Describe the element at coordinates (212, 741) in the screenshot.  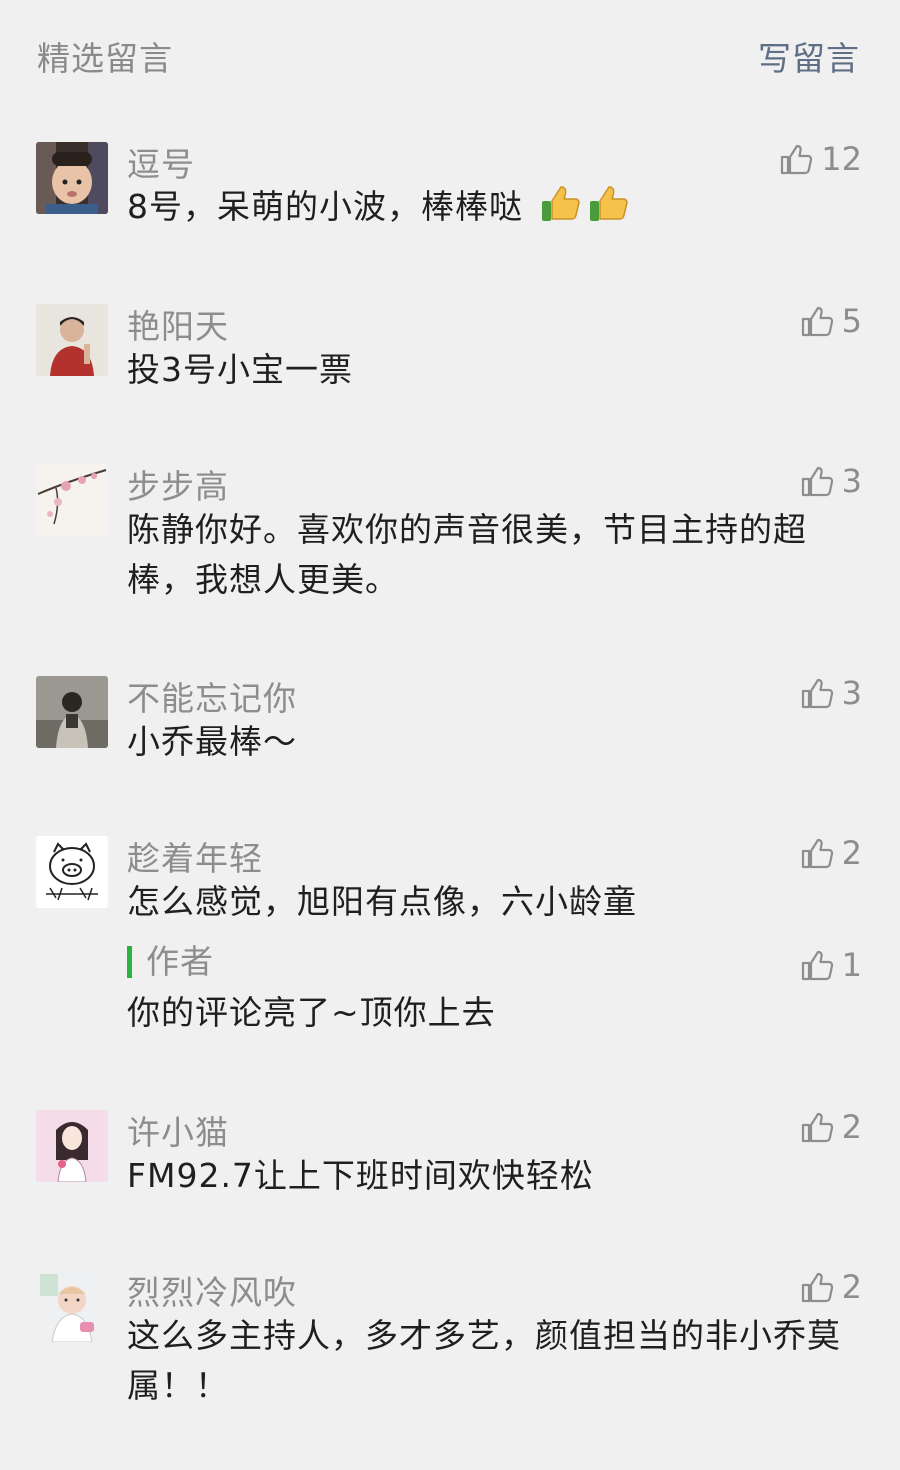
I see `comment-text: 小乔最棒～` at that location.